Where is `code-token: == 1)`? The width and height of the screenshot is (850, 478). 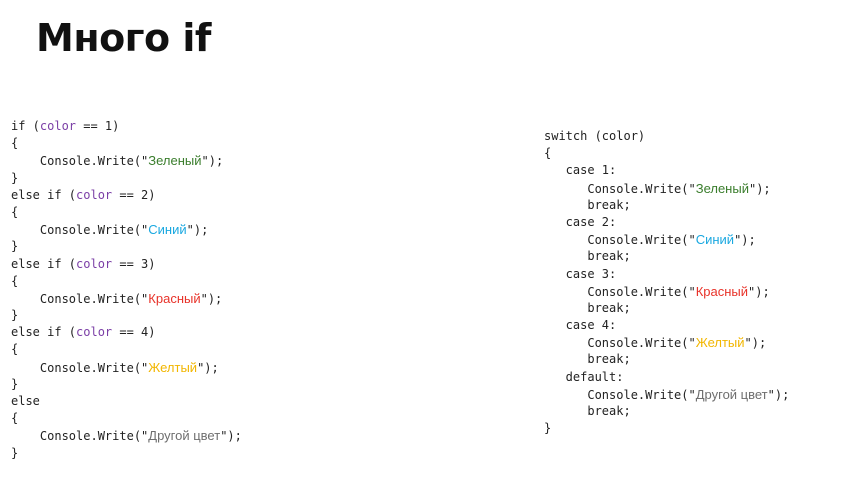
code-token: == 1) is located at coordinates (98, 126).